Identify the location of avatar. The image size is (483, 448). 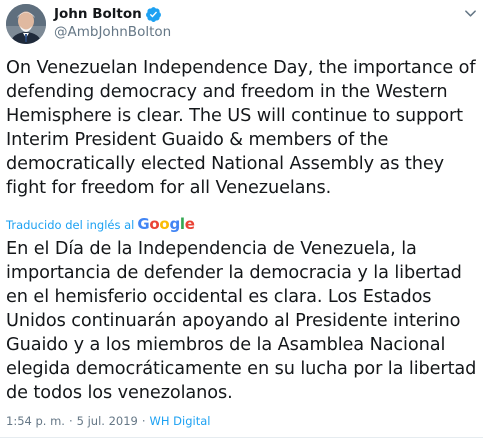
(26, 24).